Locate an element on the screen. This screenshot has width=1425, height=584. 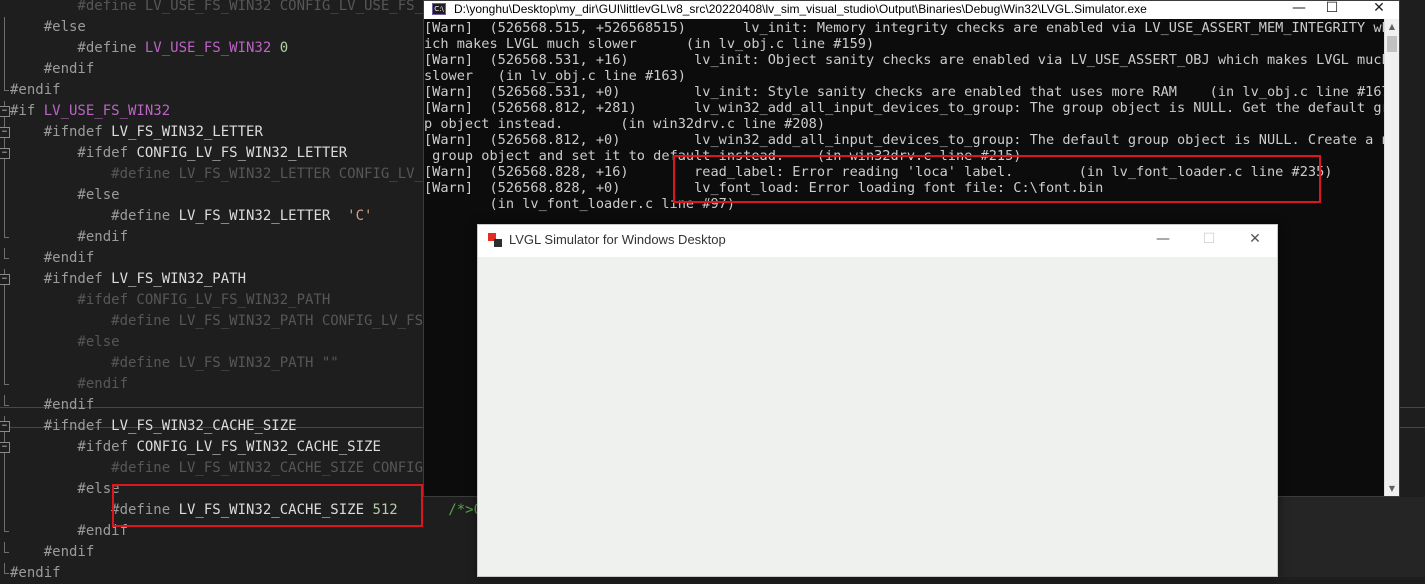
console-line: (in lv_font_loader.c line #97) is located at coordinates (579, 204).